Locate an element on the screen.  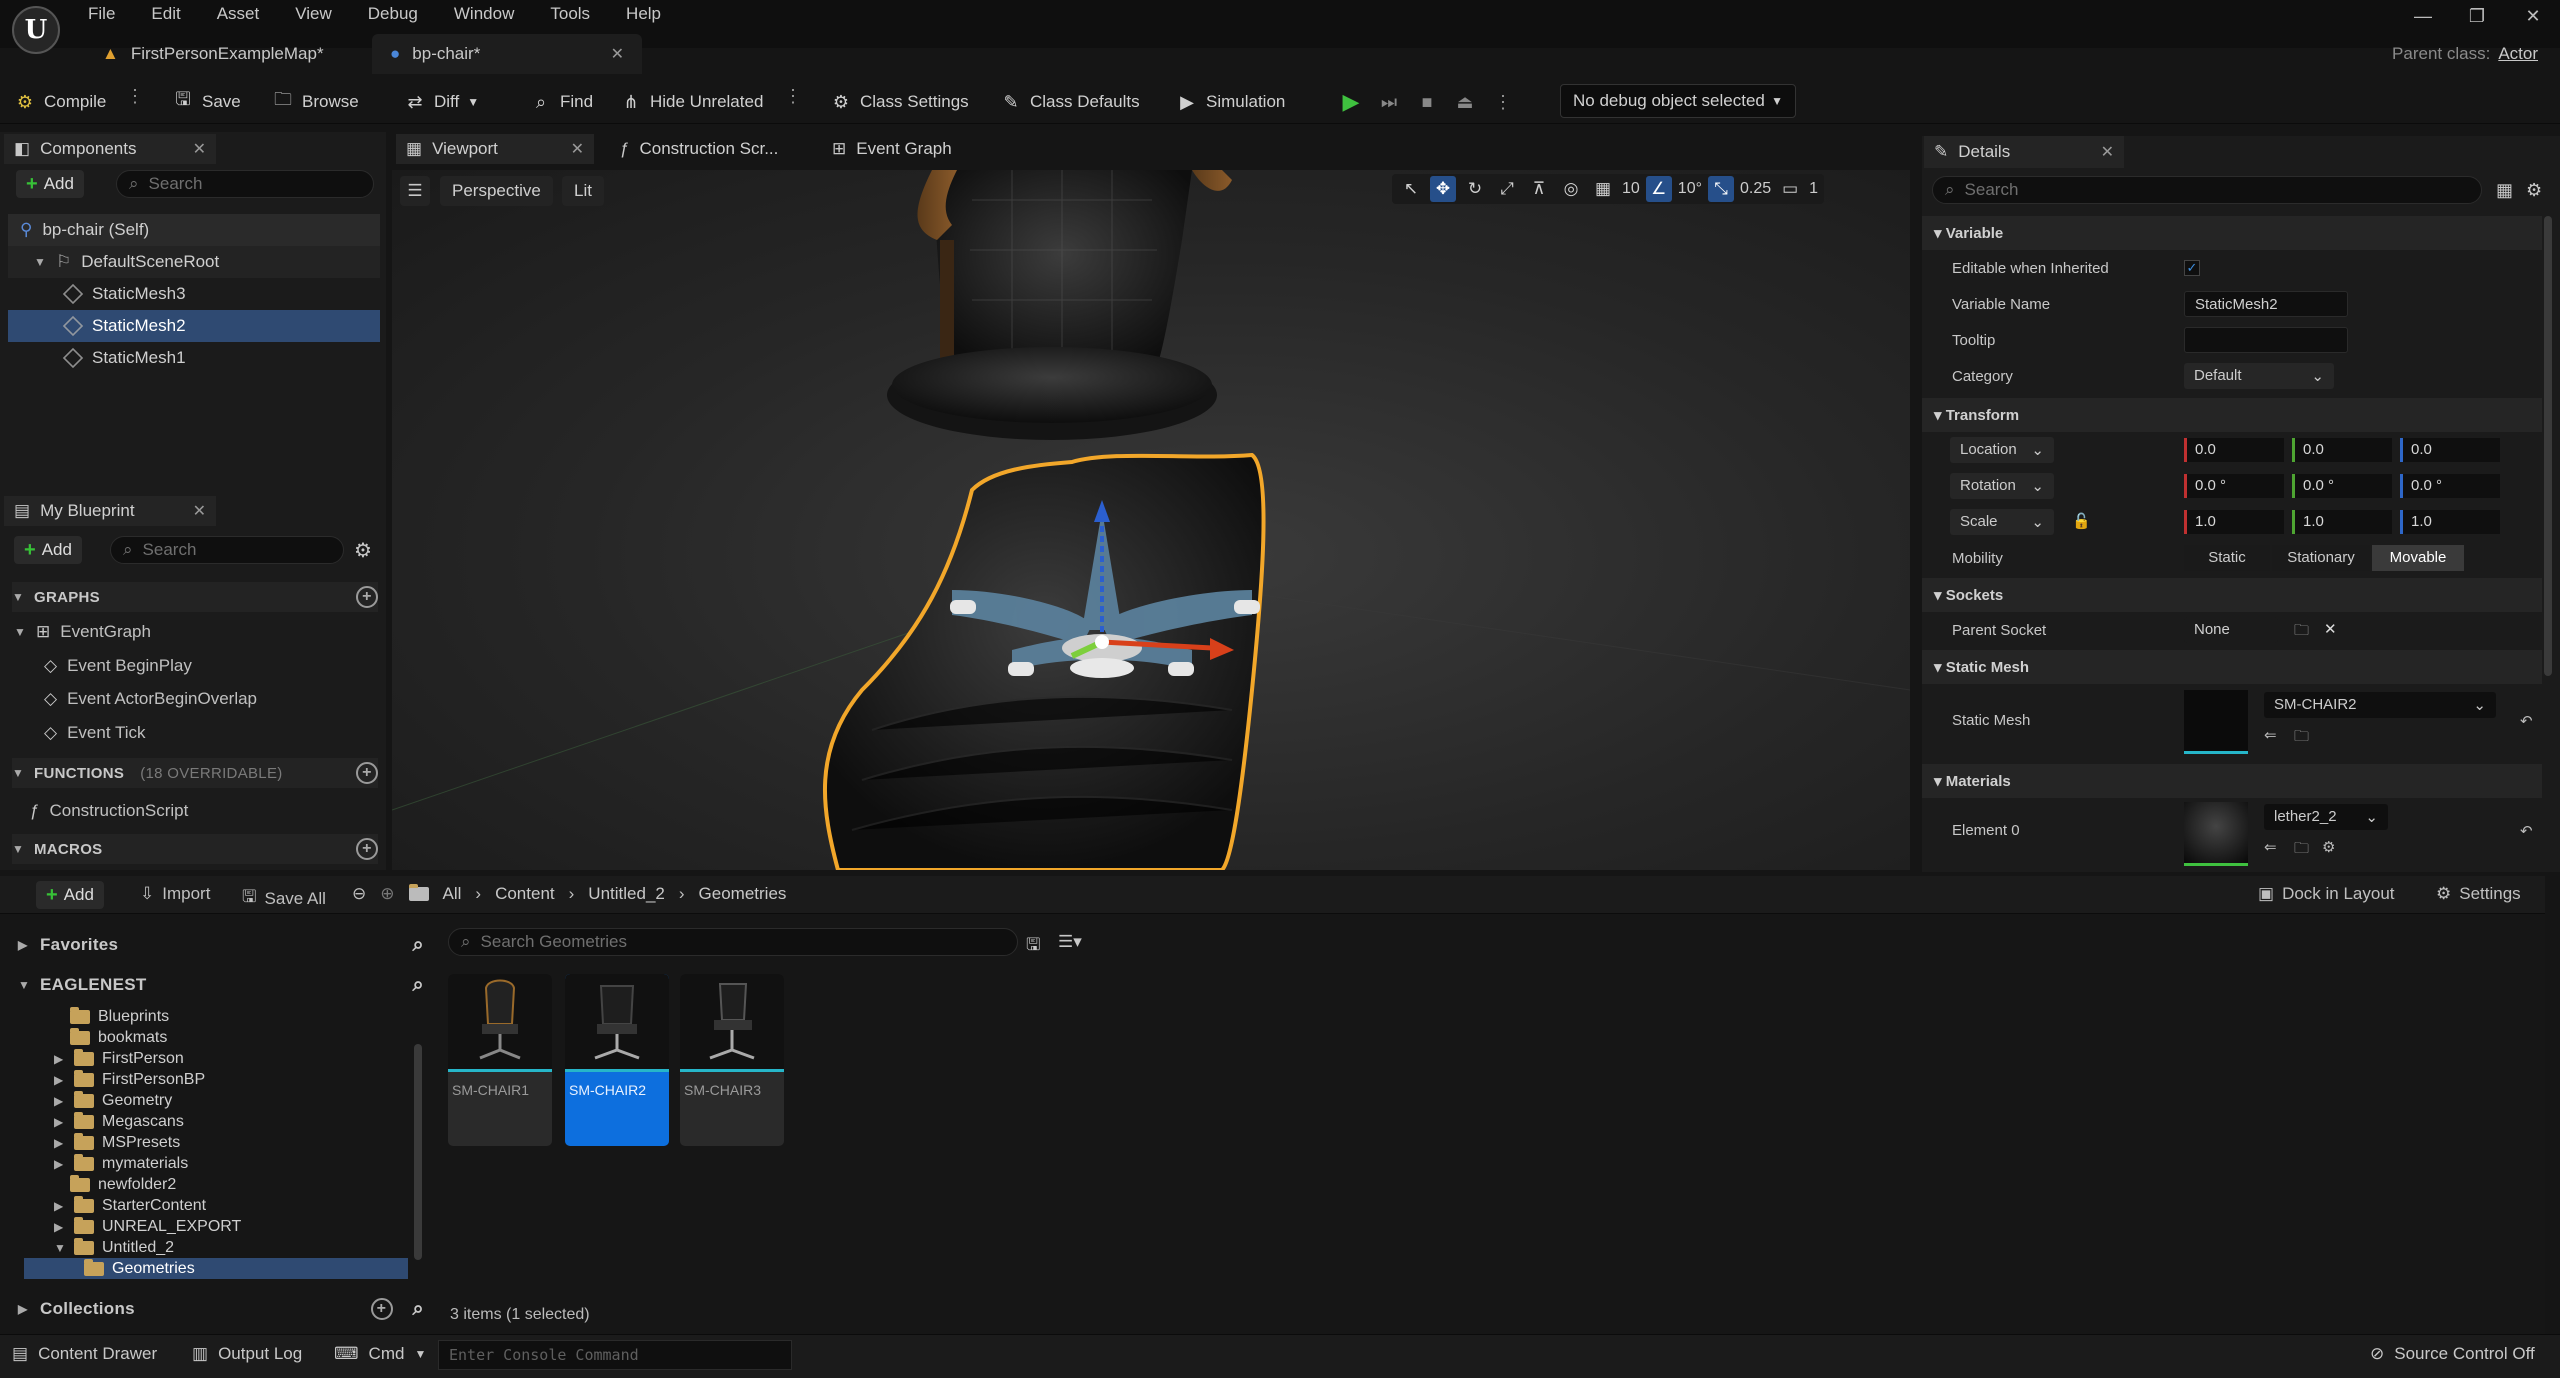
tree-item-staticmesh2: StaticMesh2 is located at coordinates (194, 326).